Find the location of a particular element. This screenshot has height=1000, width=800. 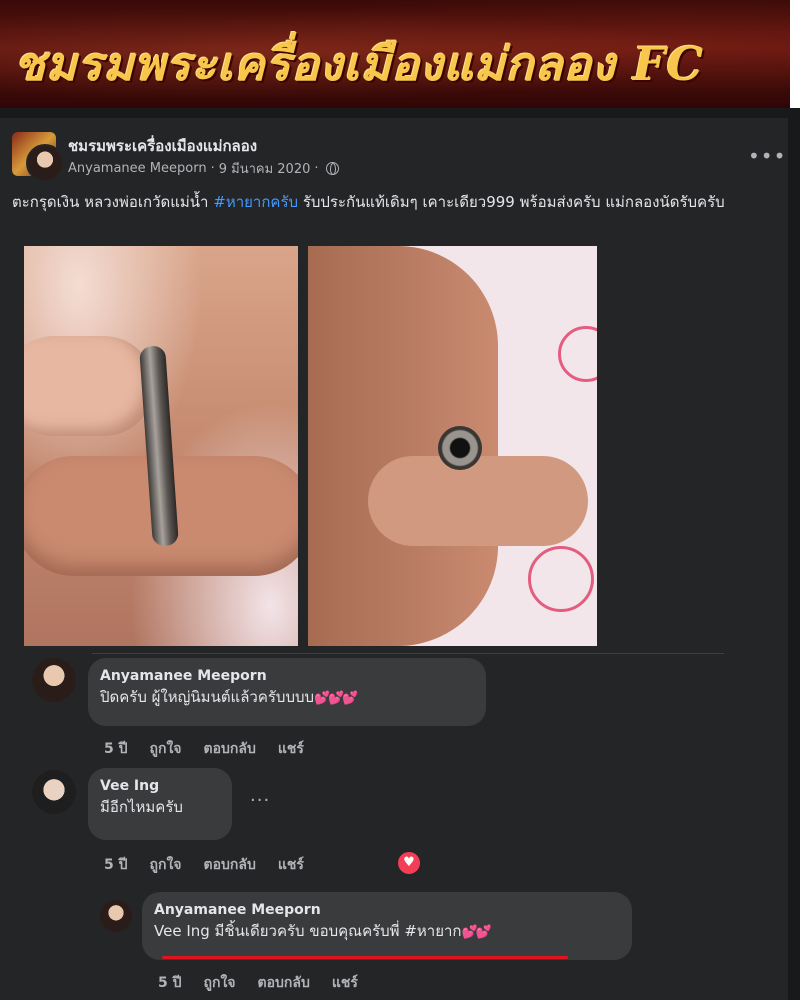

comment-mention: Vee Ing is located at coordinates (182, 931).